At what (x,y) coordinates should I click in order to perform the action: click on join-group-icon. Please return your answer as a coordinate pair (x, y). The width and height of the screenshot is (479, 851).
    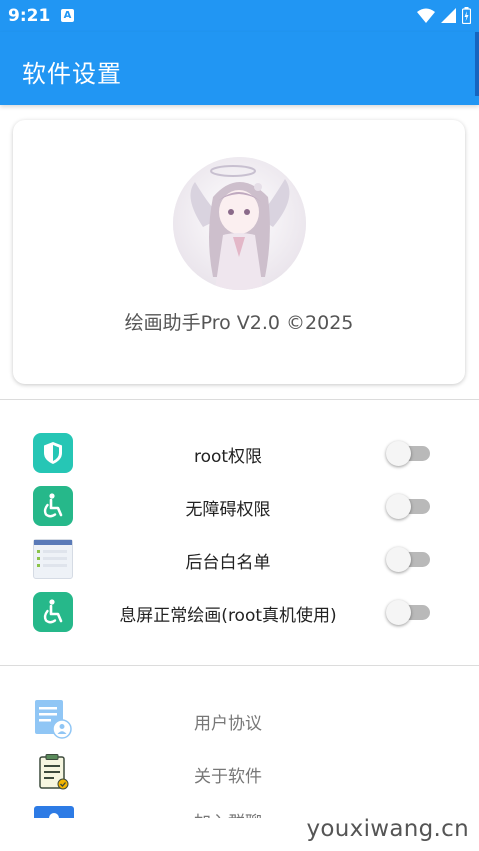
    Looking at the image, I should click on (54, 812).